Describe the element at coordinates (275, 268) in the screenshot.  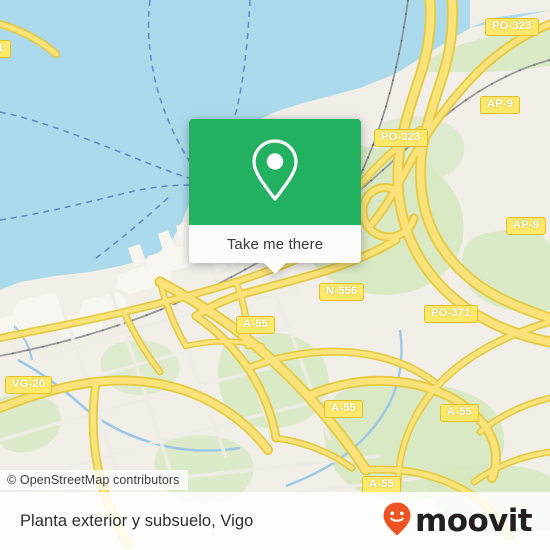
I see `callout-tail` at that location.